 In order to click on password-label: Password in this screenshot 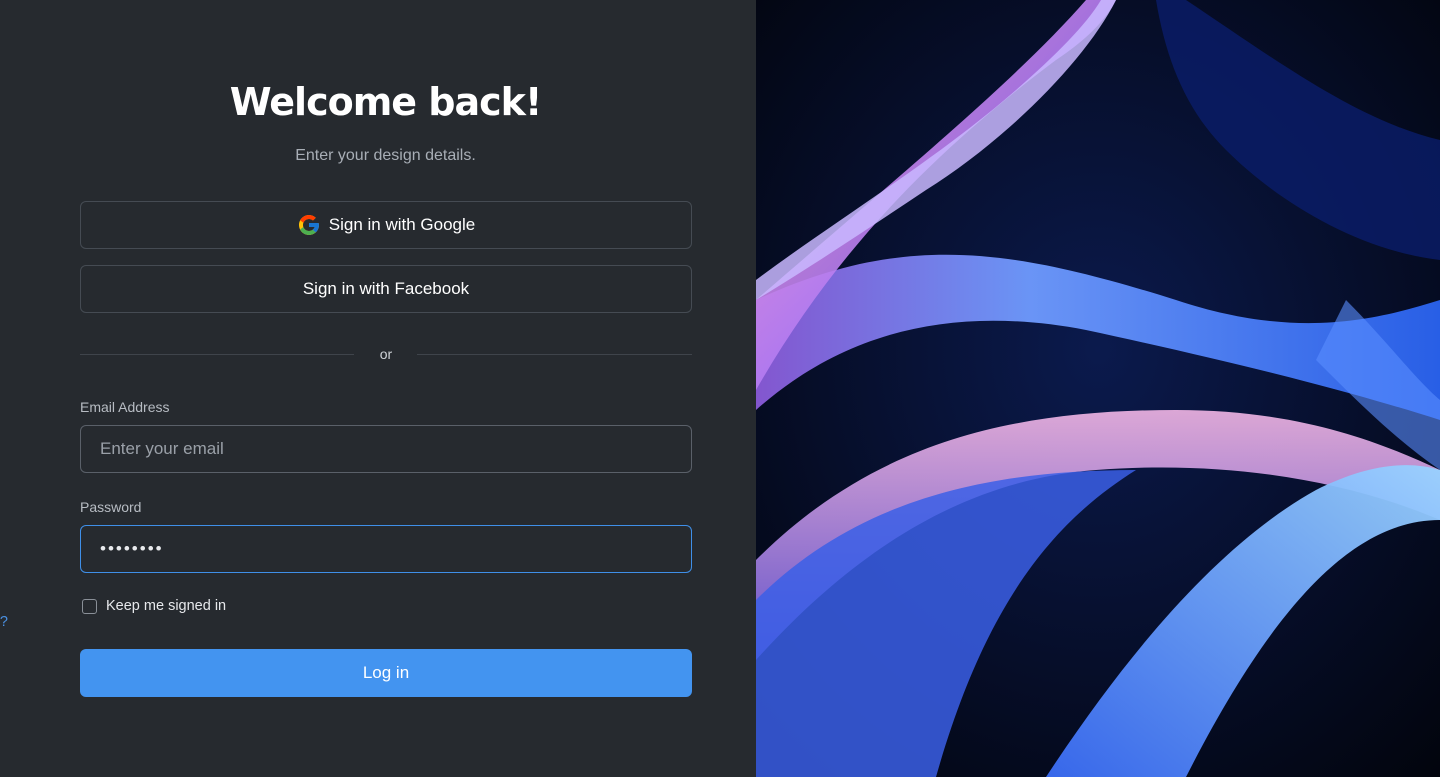, I will do `click(111, 507)`.